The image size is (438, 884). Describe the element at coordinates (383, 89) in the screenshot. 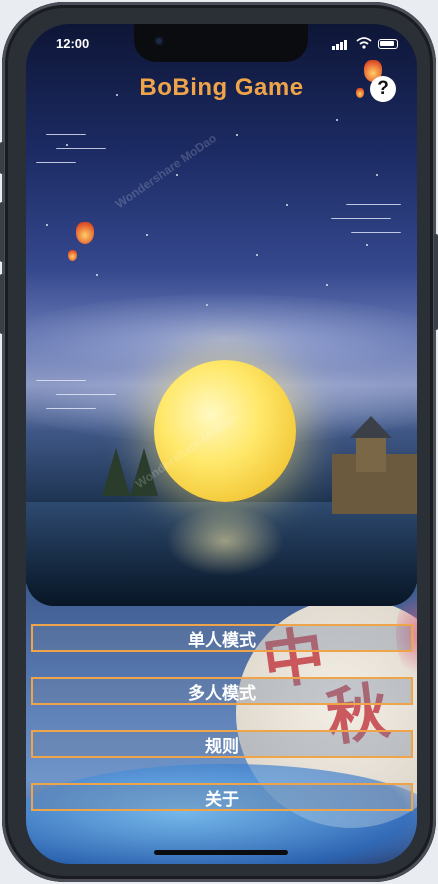

I see `help-icon: ?` at that location.